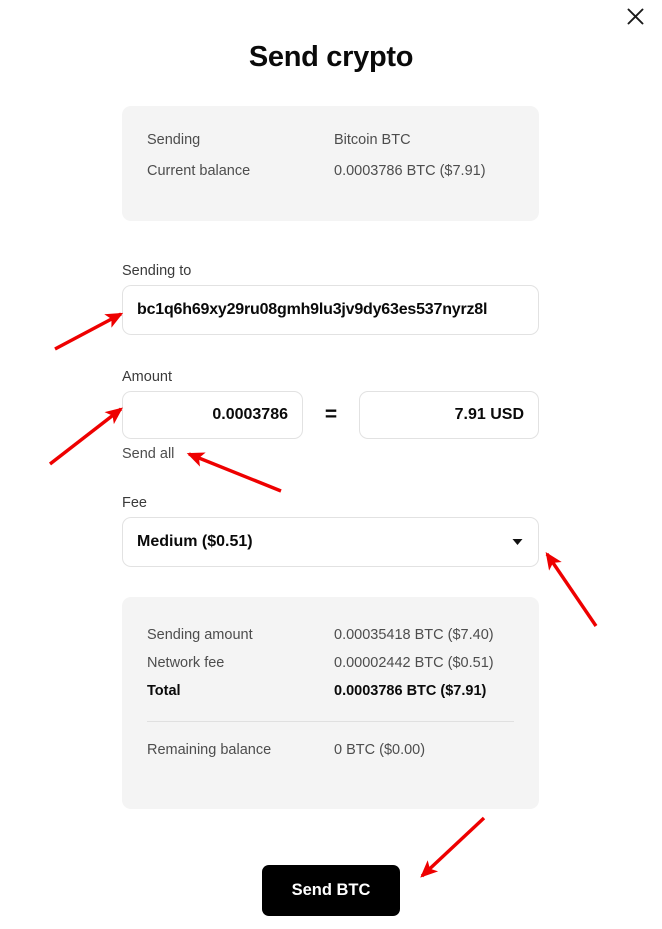  What do you see at coordinates (330, 542) in the screenshot?
I see `fee-select: Medium ($0.51)` at bounding box center [330, 542].